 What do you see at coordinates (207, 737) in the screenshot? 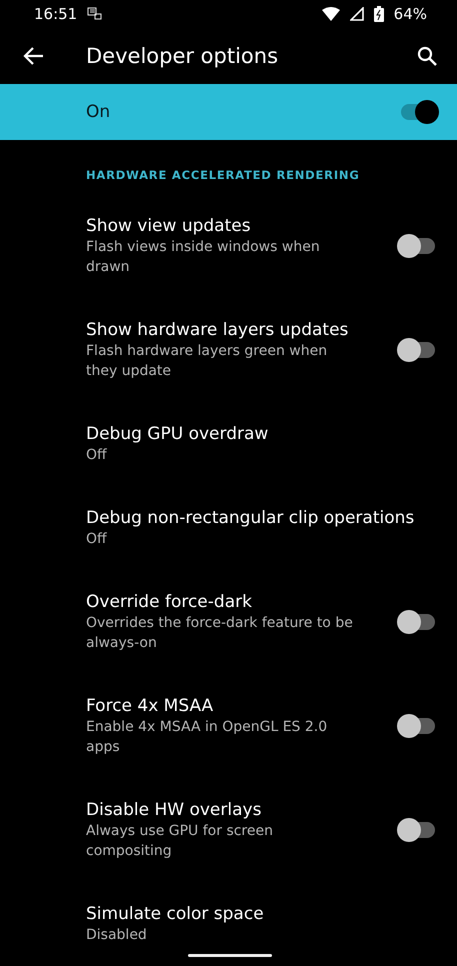
I see `setting-summary: Enable 4x MSAA in OpenGL ES 2.0 apps` at bounding box center [207, 737].